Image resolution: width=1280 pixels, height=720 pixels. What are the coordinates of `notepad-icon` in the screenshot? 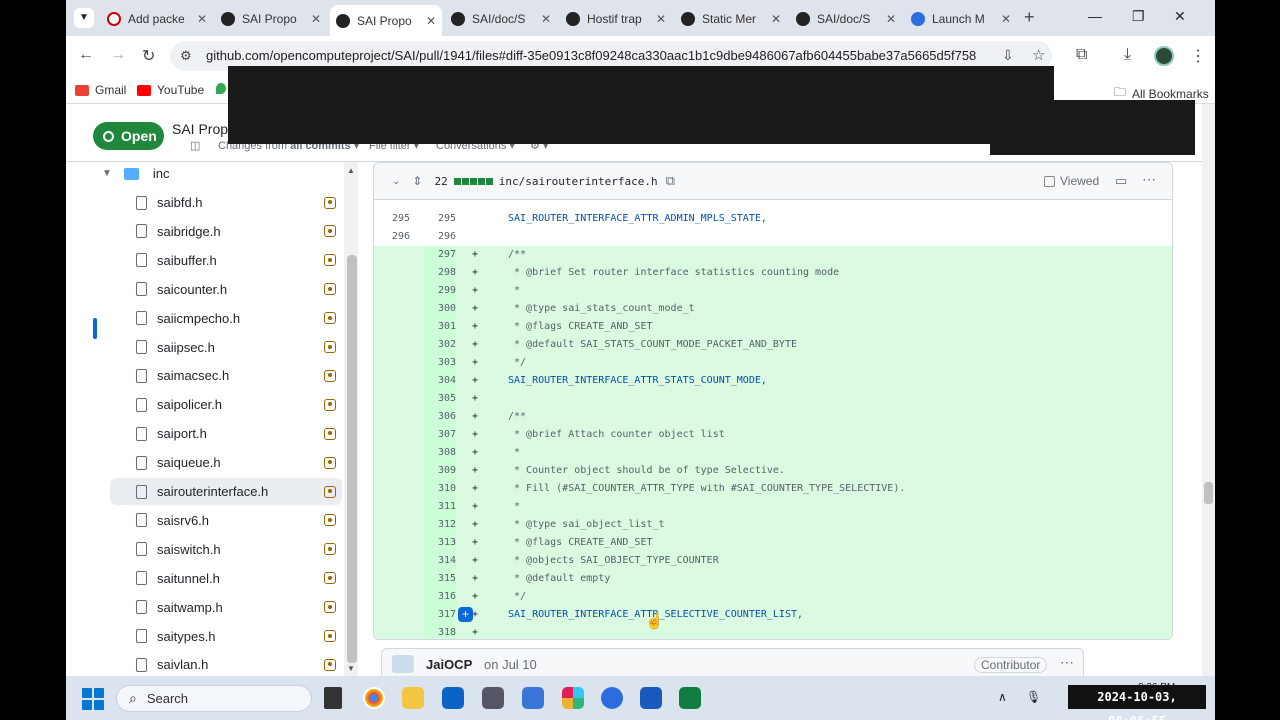 It's located at (533, 698).